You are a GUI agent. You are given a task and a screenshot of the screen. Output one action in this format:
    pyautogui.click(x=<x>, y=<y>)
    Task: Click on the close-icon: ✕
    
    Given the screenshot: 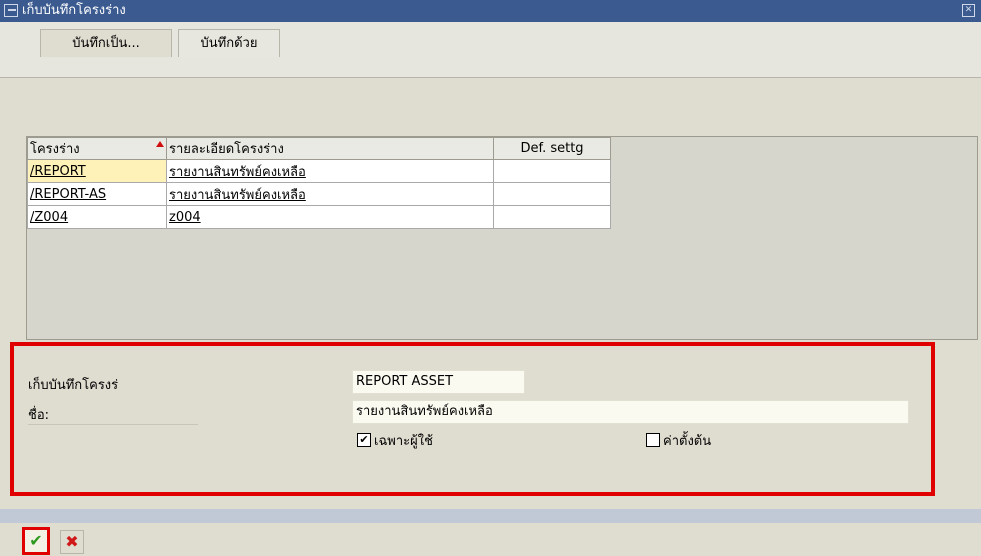 What is the action you would take?
    pyautogui.click(x=968, y=10)
    